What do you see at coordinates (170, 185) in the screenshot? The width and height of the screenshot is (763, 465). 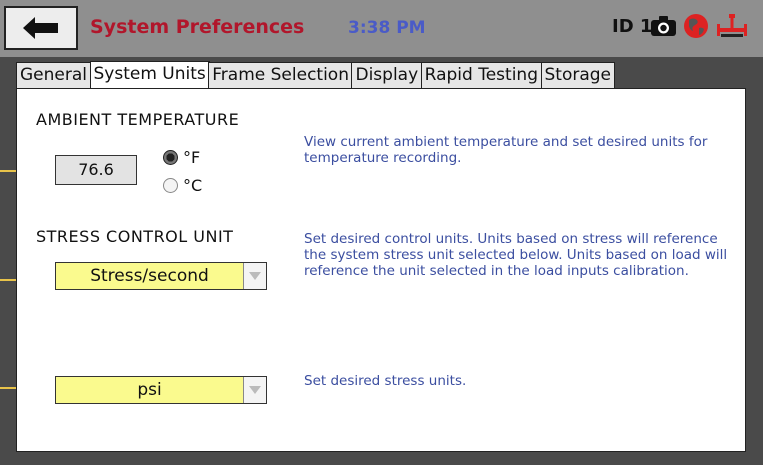 I see `radio-unselected-icon` at bounding box center [170, 185].